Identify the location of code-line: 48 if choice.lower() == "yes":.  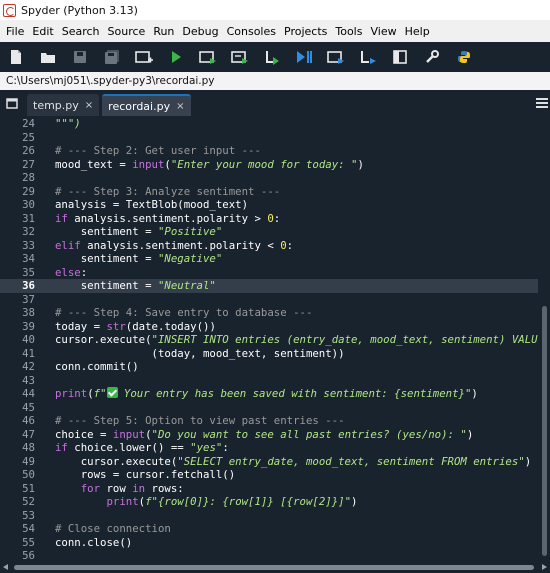
(269, 448).